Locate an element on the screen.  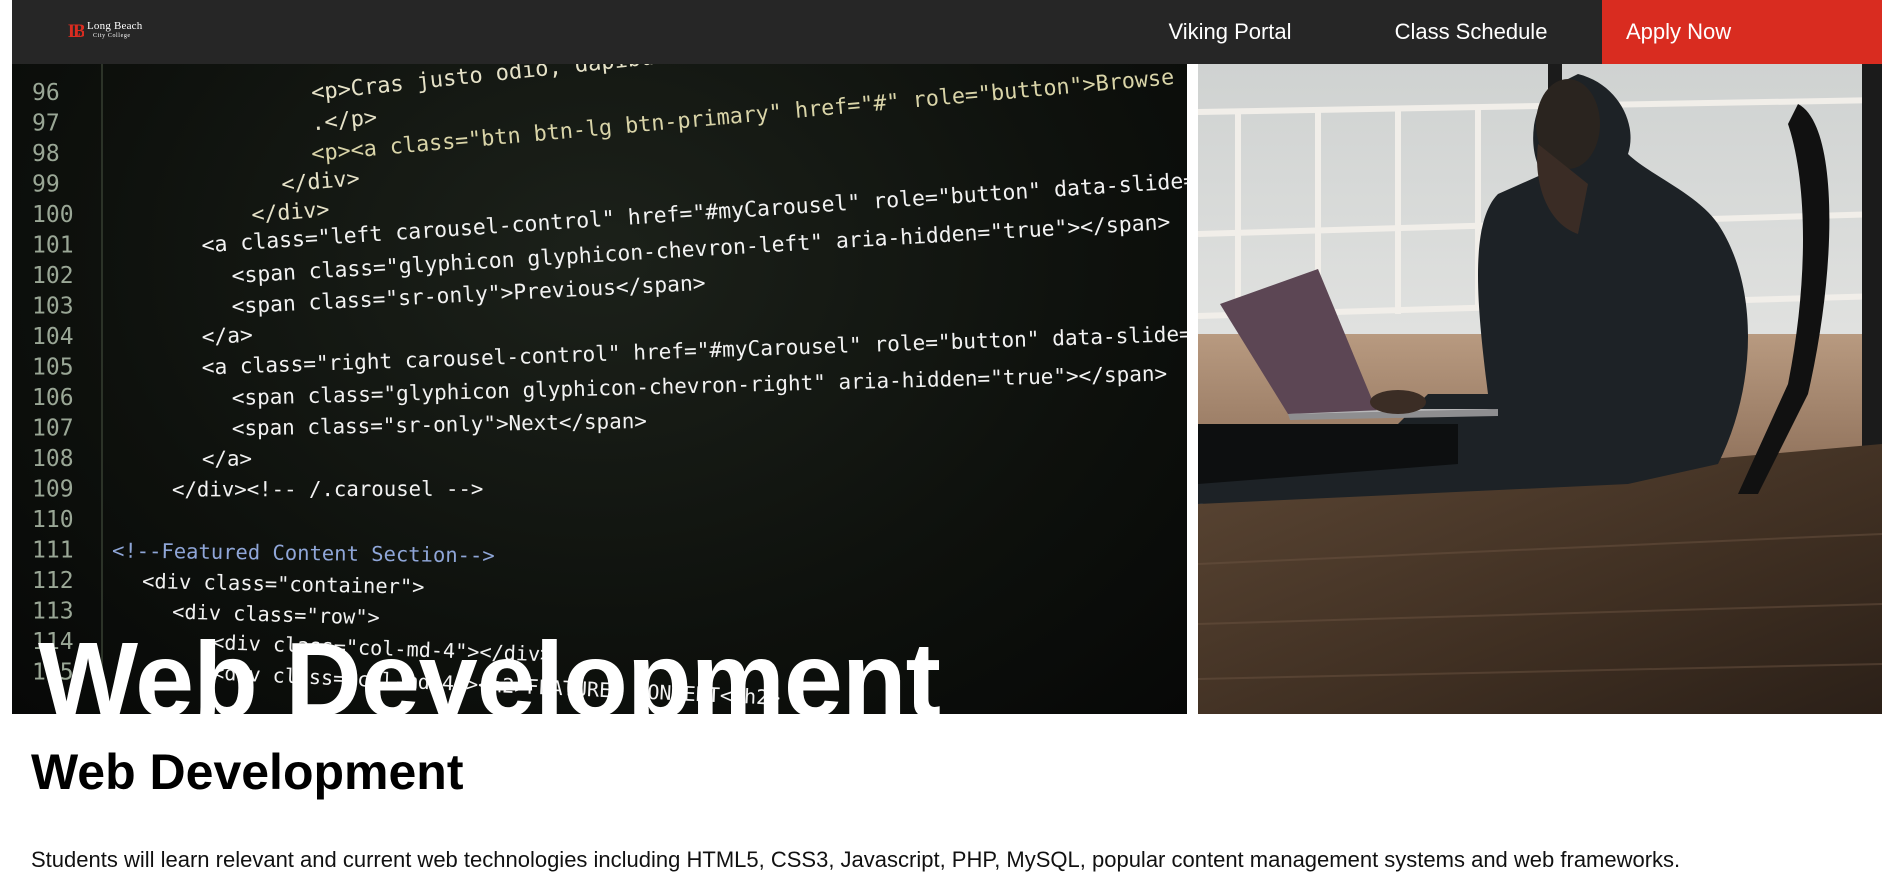
hero-title: Web Development is located at coordinates (489, 667).